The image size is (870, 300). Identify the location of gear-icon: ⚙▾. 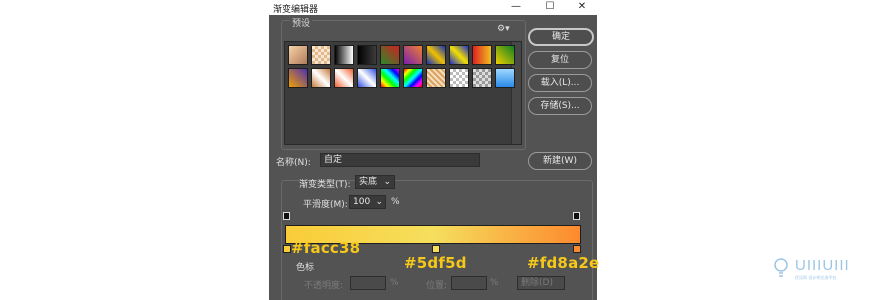
(503, 29).